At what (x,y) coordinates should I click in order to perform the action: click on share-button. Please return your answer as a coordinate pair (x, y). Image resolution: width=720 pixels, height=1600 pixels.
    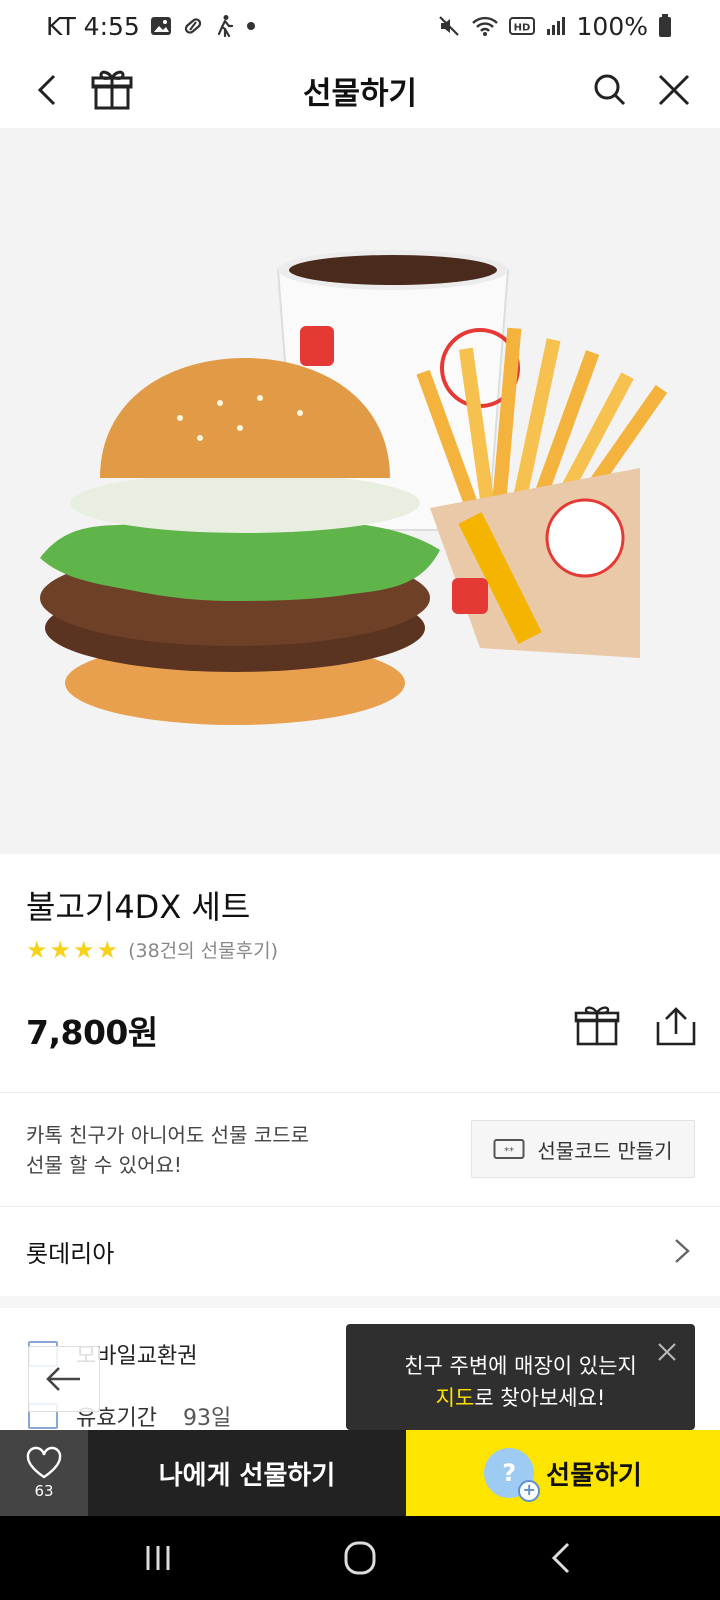
    Looking at the image, I should click on (676, 1027).